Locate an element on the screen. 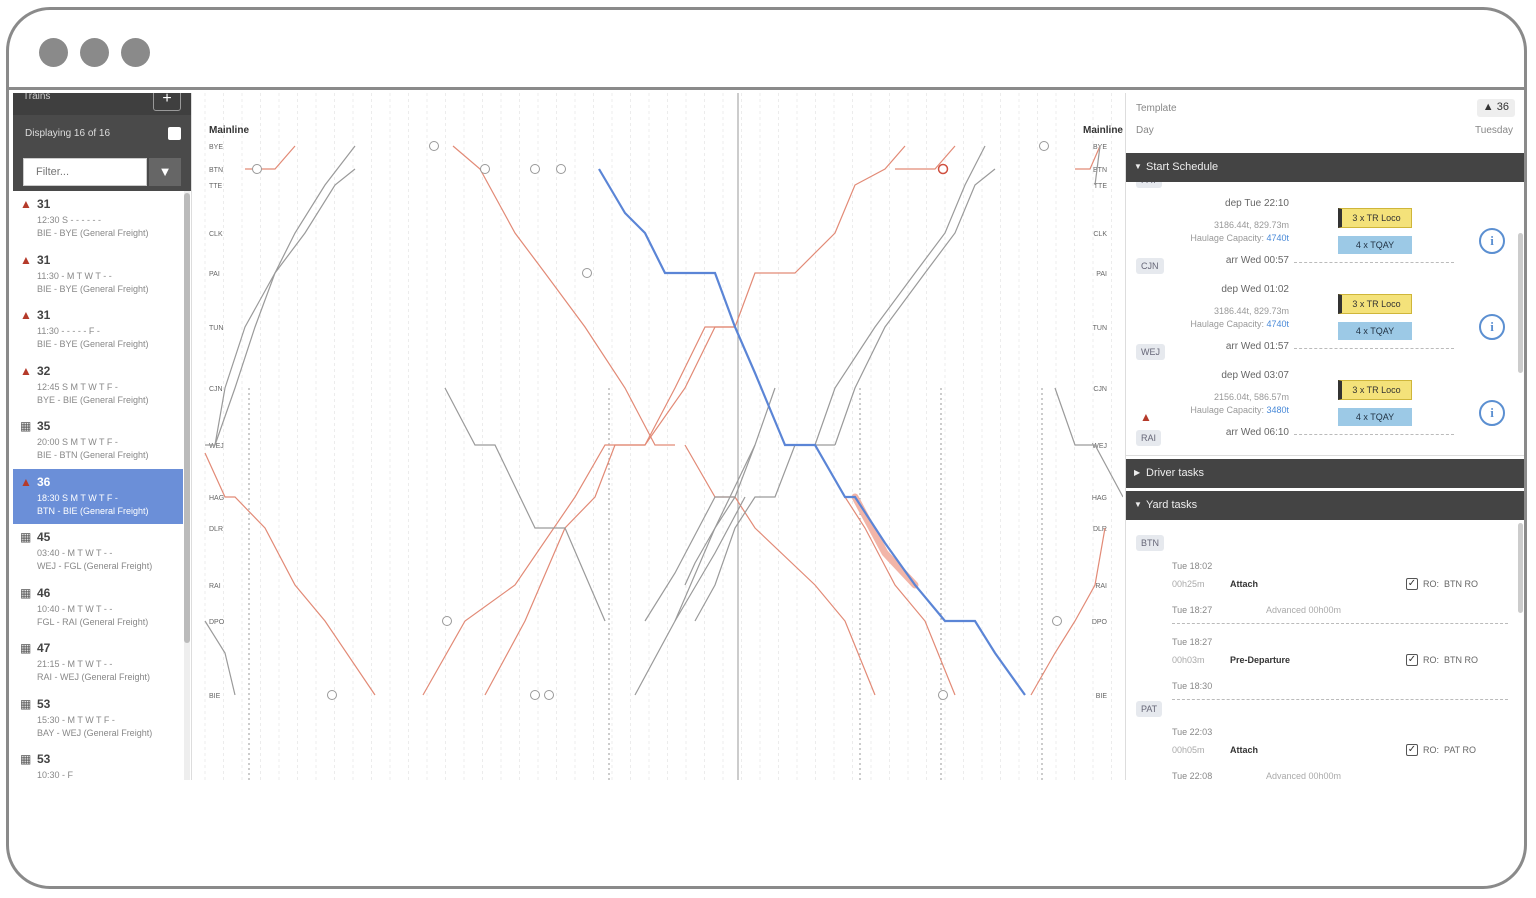  info-icon: i is located at coordinates (1492, 240).